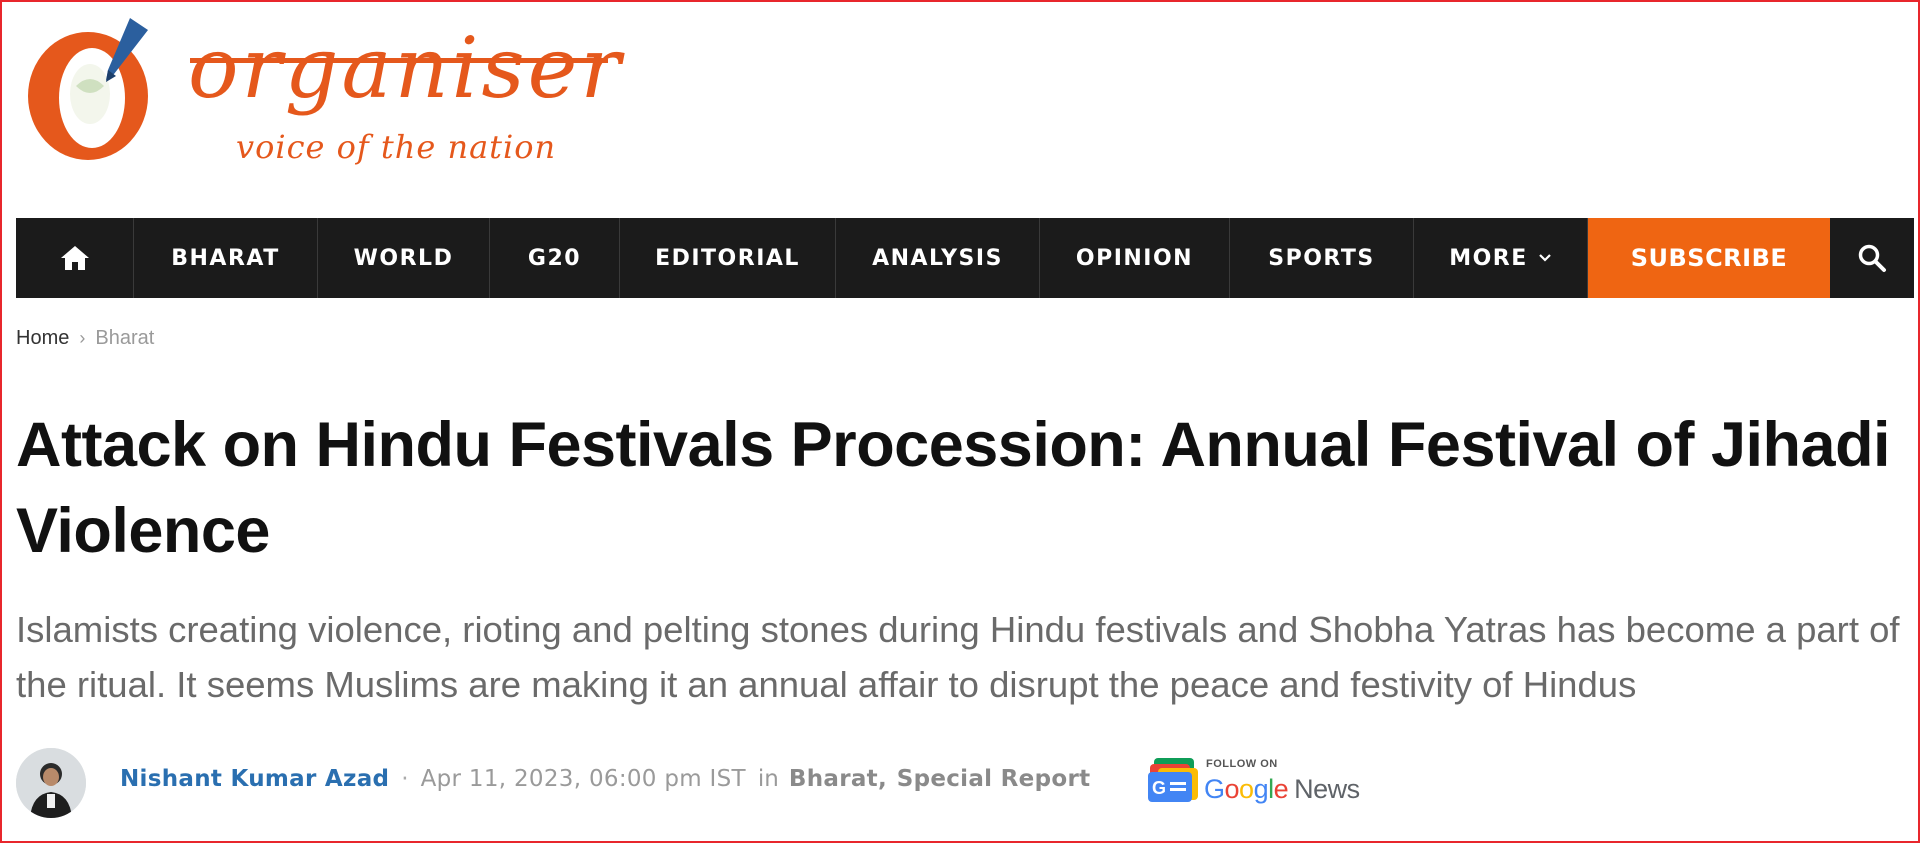 This screenshot has height=843, width=1920. Describe the element at coordinates (1488, 258) in the screenshot. I see `nav-more-label: MORE` at that location.